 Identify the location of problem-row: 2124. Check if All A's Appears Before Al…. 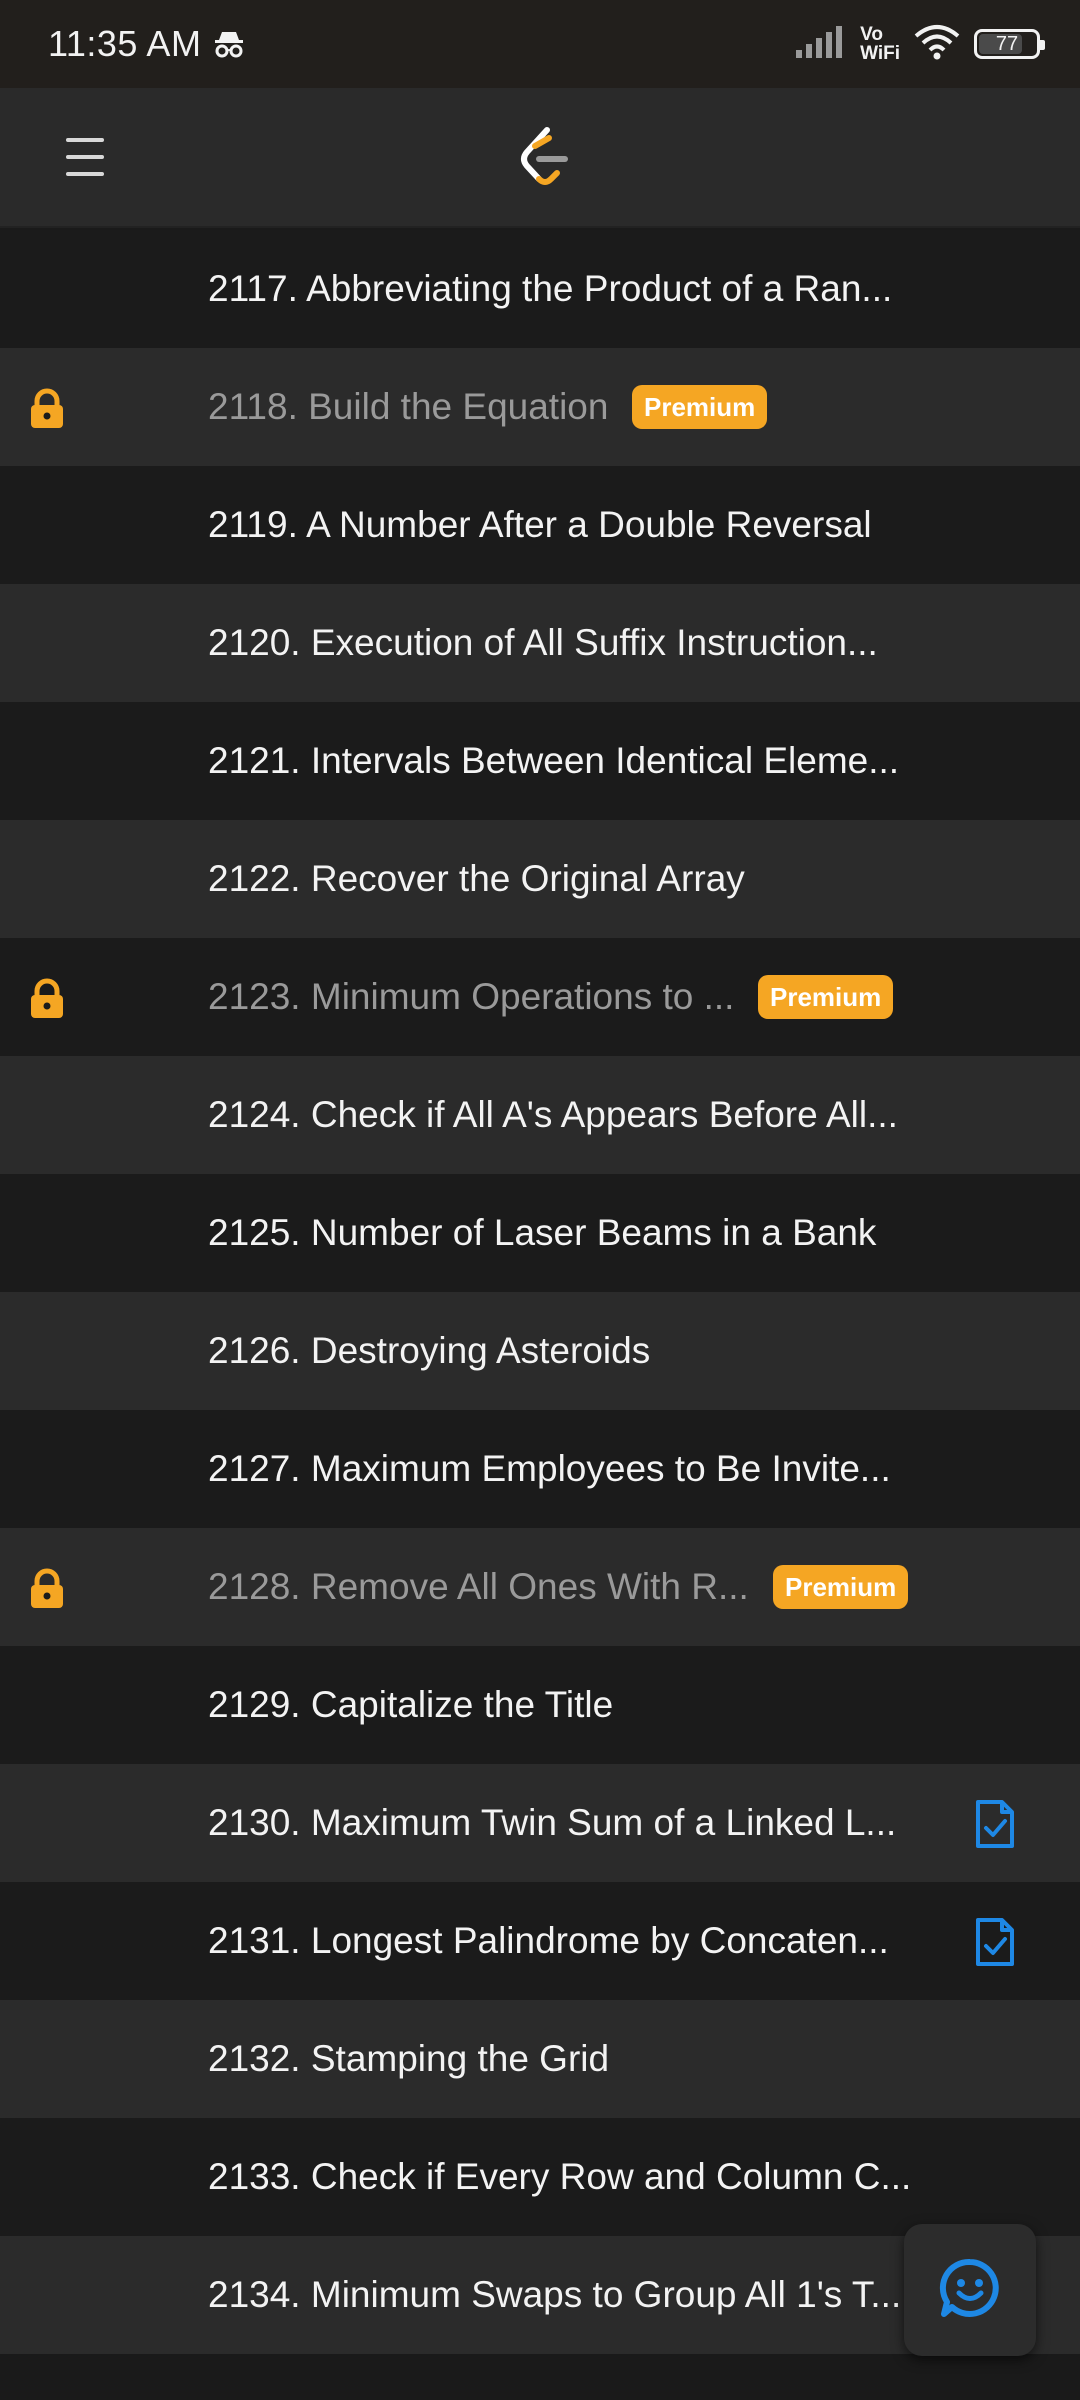
(540, 1115).